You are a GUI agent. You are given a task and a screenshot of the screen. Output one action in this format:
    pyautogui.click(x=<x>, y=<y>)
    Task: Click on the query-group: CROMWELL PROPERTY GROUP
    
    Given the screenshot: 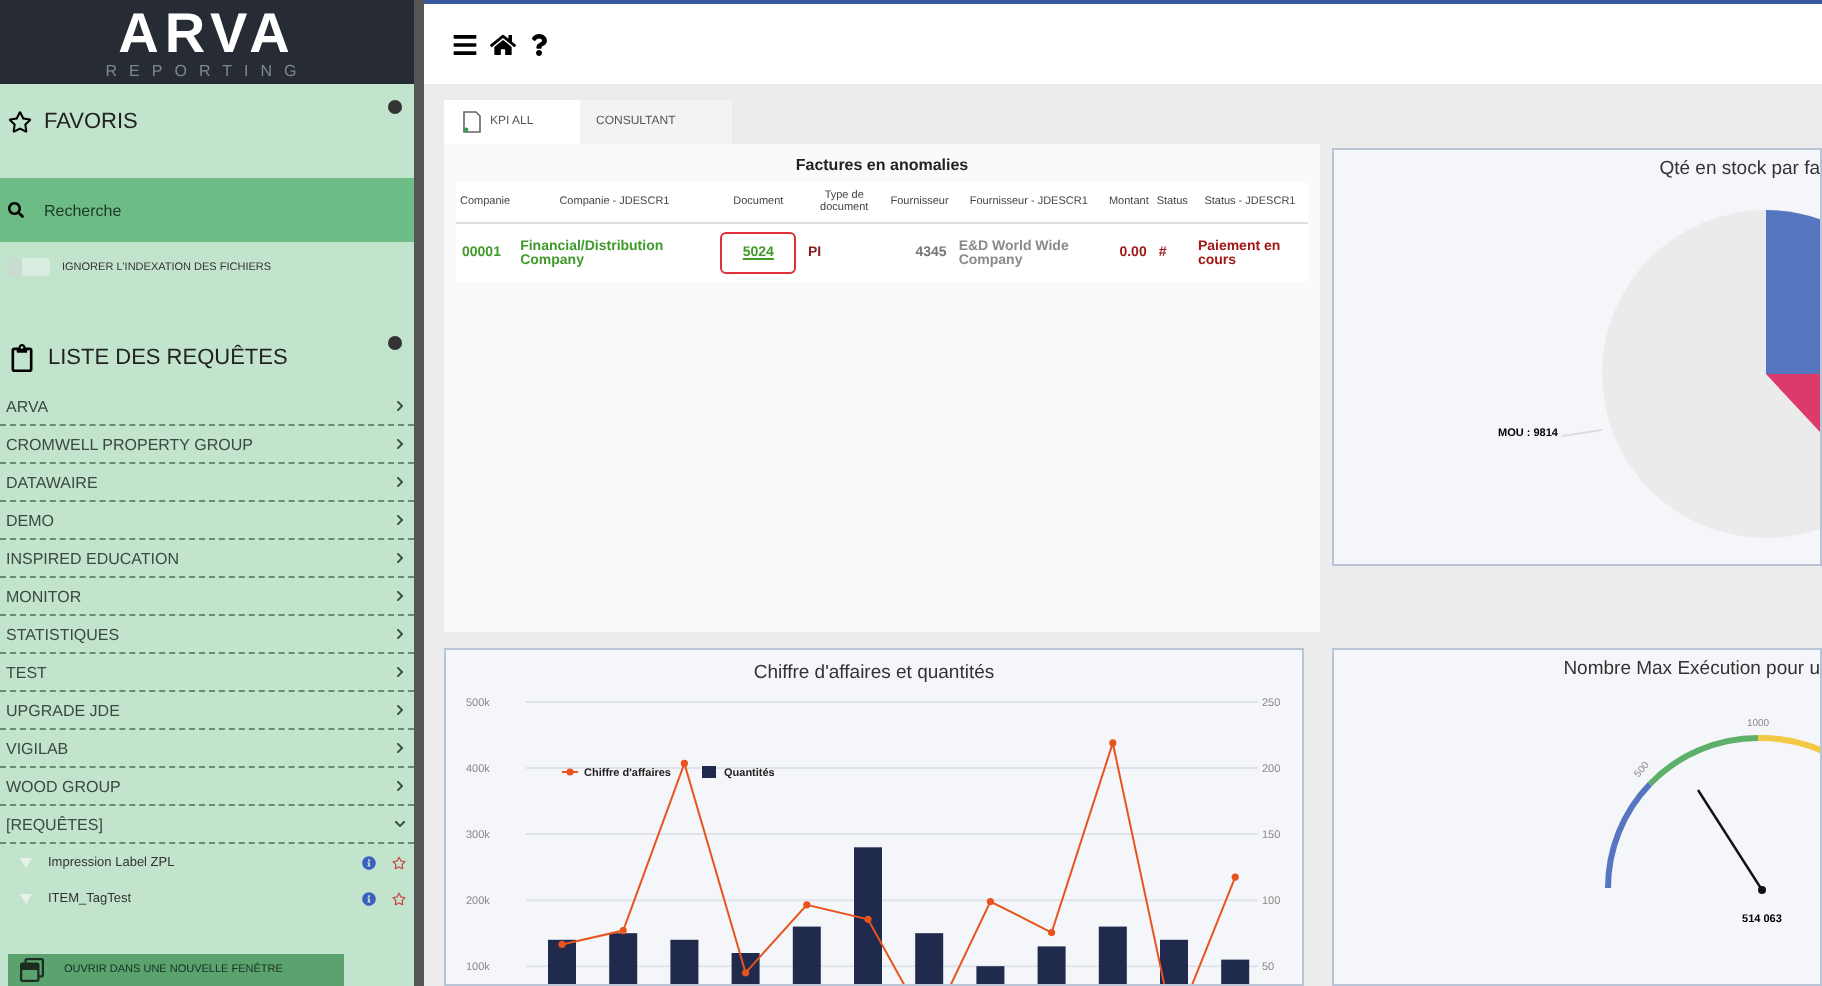 What is the action you would take?
    pyautogui.click(x=207, y=445)
    